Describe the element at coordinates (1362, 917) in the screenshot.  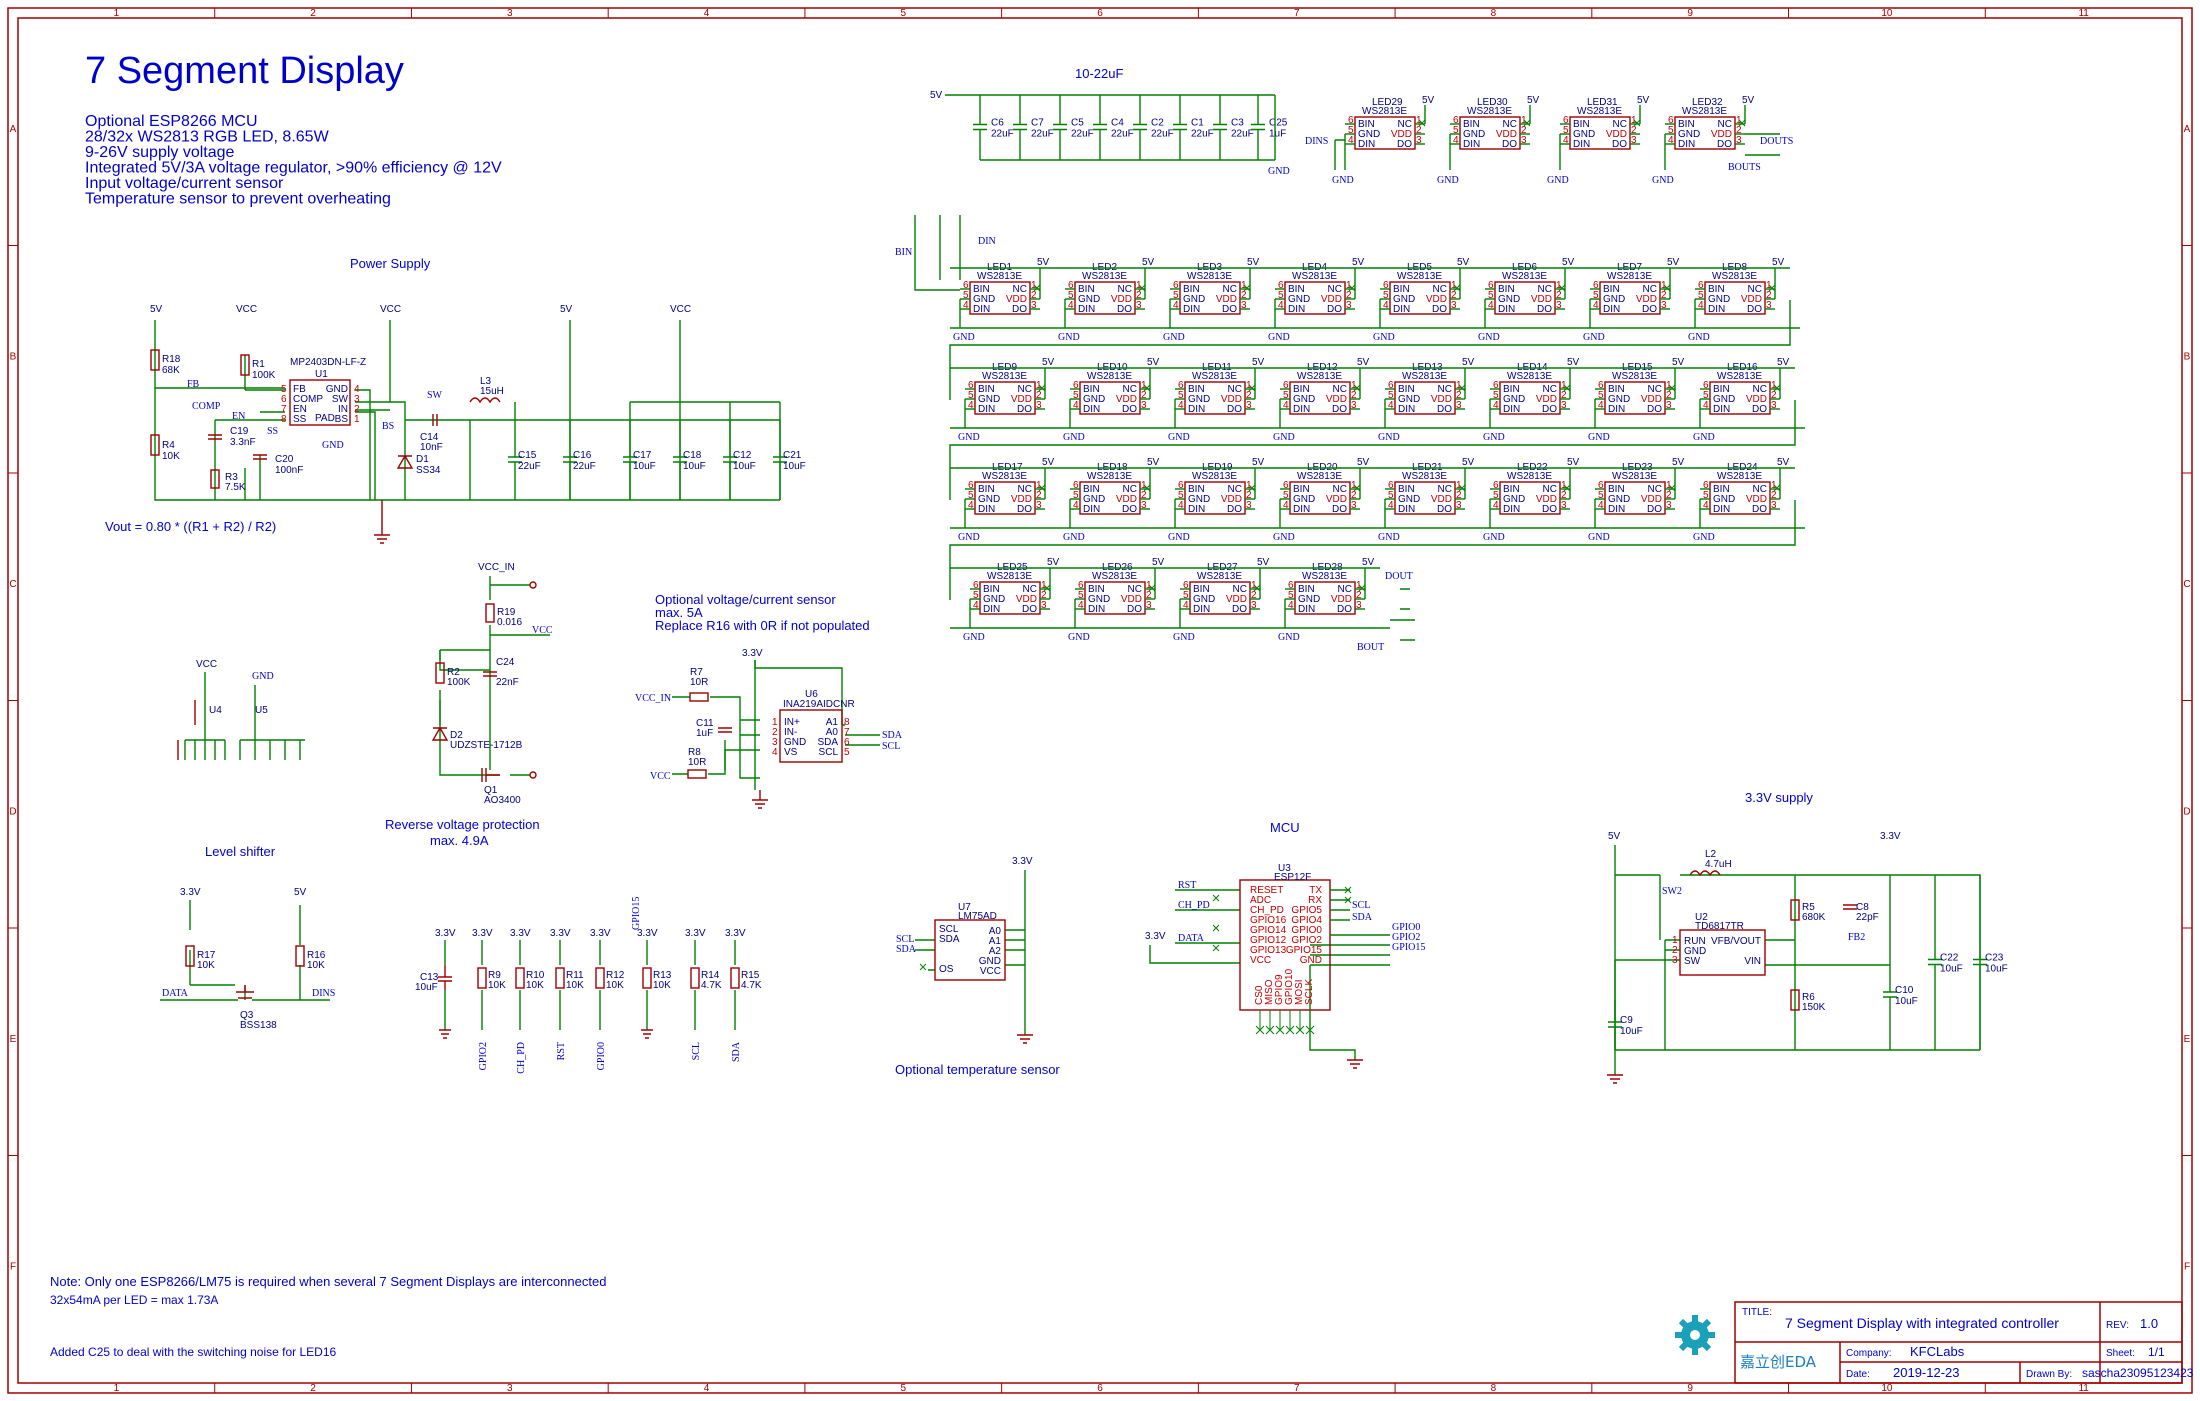
I see `mcu-sda: SDA` at that location.